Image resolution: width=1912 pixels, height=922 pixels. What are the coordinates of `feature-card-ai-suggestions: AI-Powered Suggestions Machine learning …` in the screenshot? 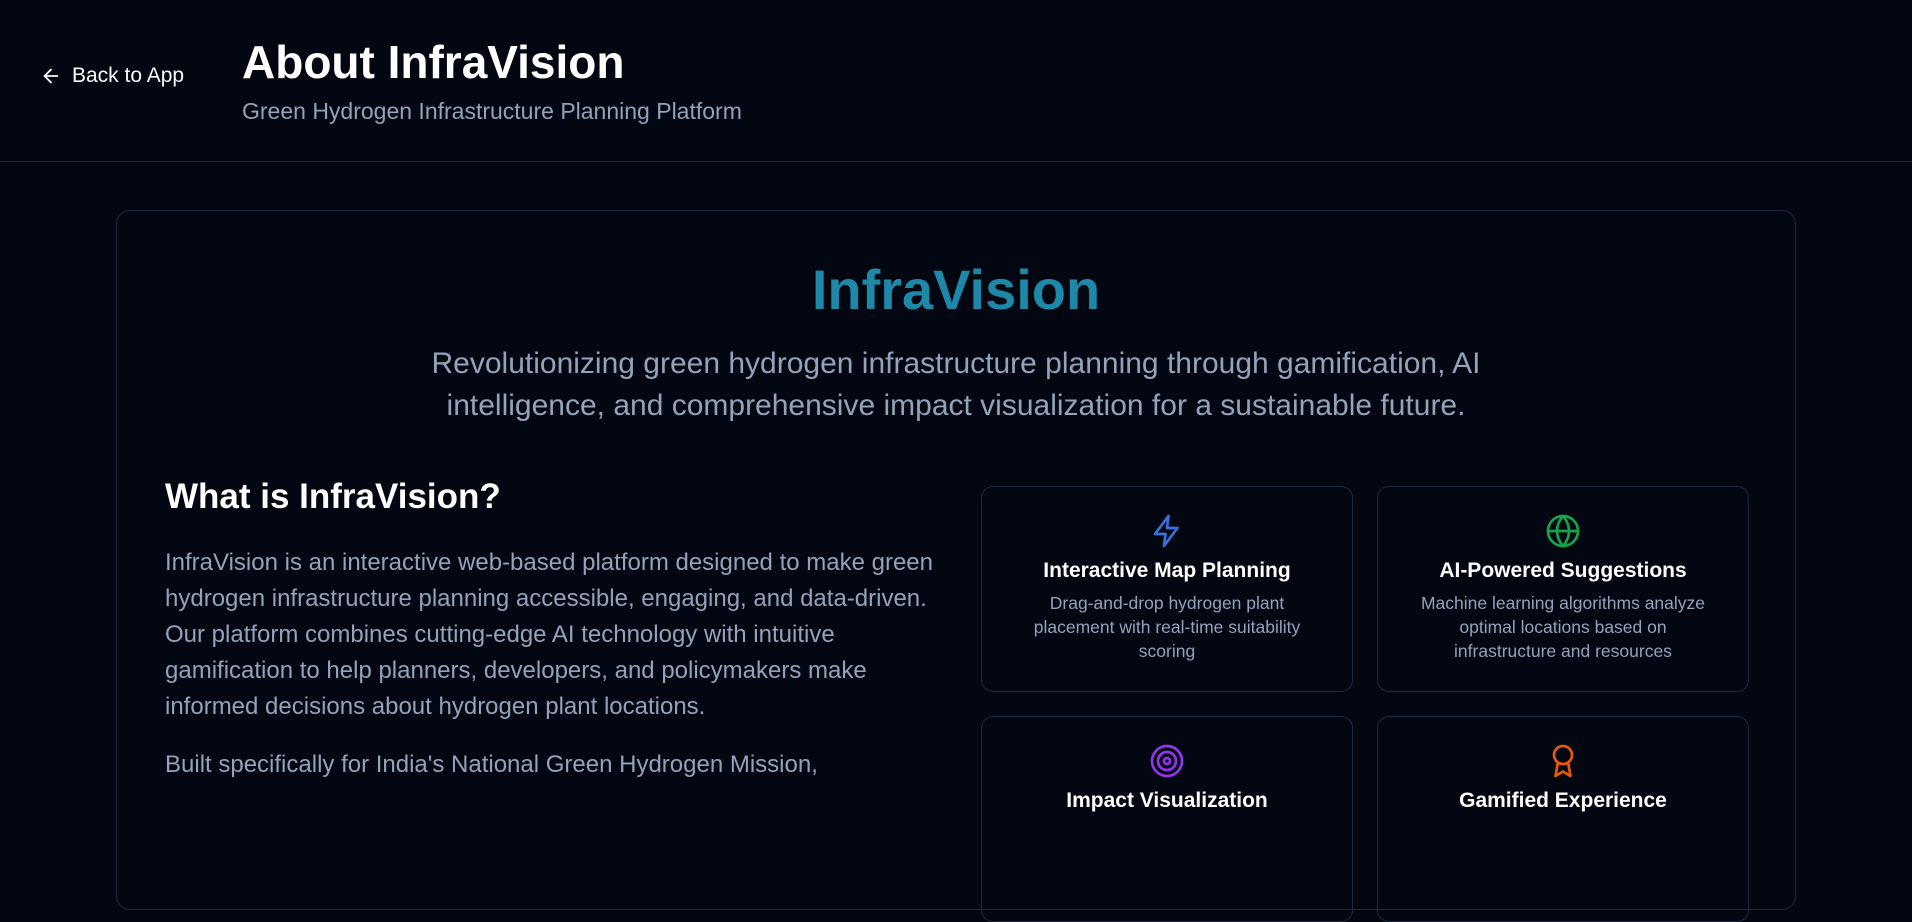 It's located at (1563, 589).